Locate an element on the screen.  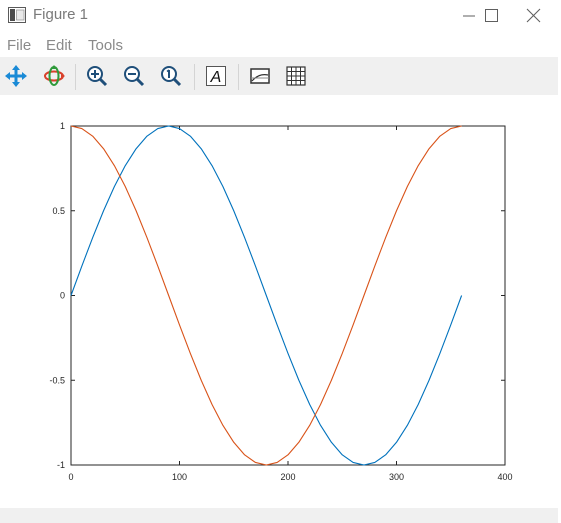
insert-text-button: A is located at coordinates (216, 76).